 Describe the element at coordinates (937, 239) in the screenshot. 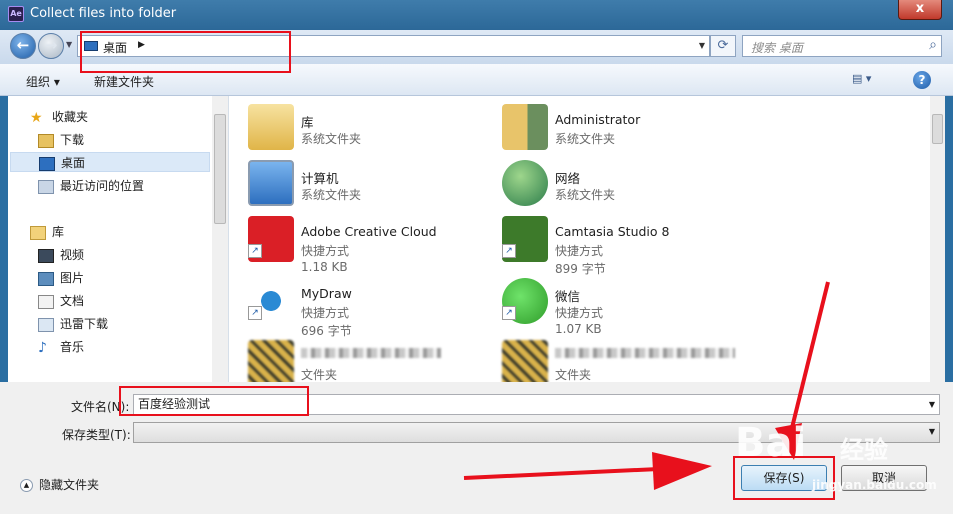

I see `file-list-scrollbar` at that location.